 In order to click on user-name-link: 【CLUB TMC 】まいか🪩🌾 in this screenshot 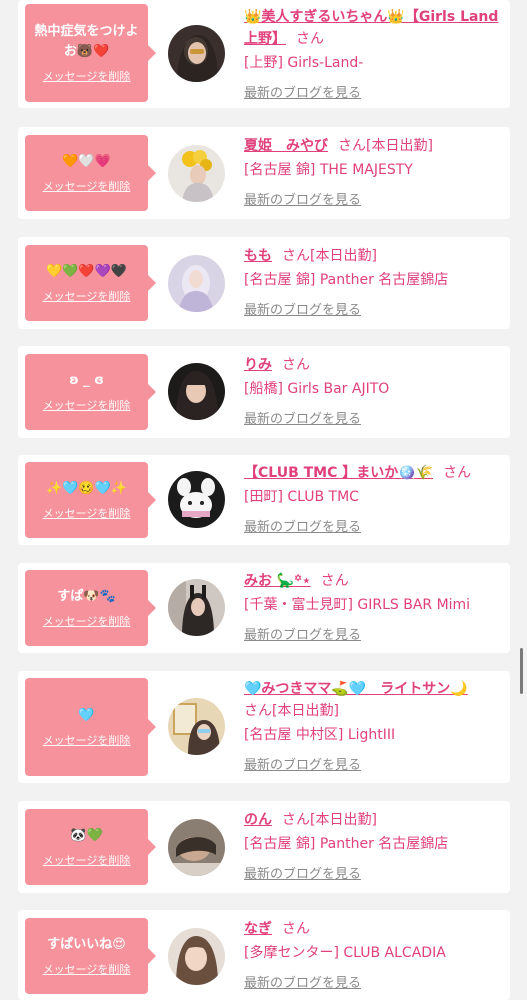, I will do `click(338, 473)`.